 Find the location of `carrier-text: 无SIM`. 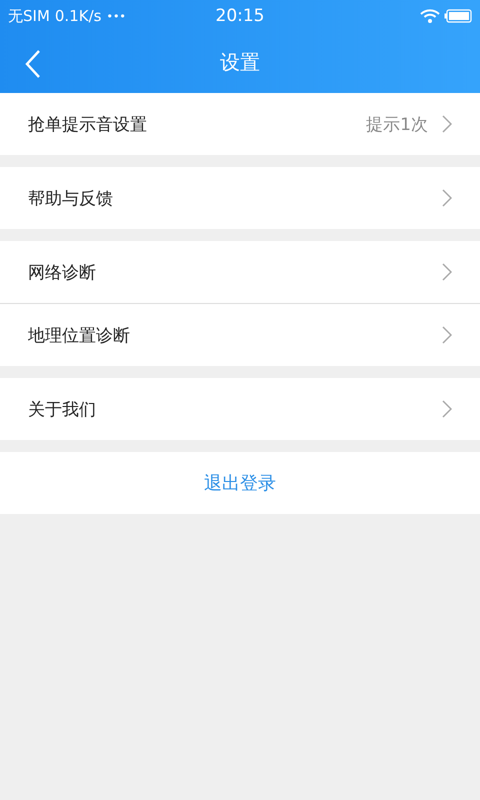

carrier-text: 无SIM is located at coordinates (29, 16).